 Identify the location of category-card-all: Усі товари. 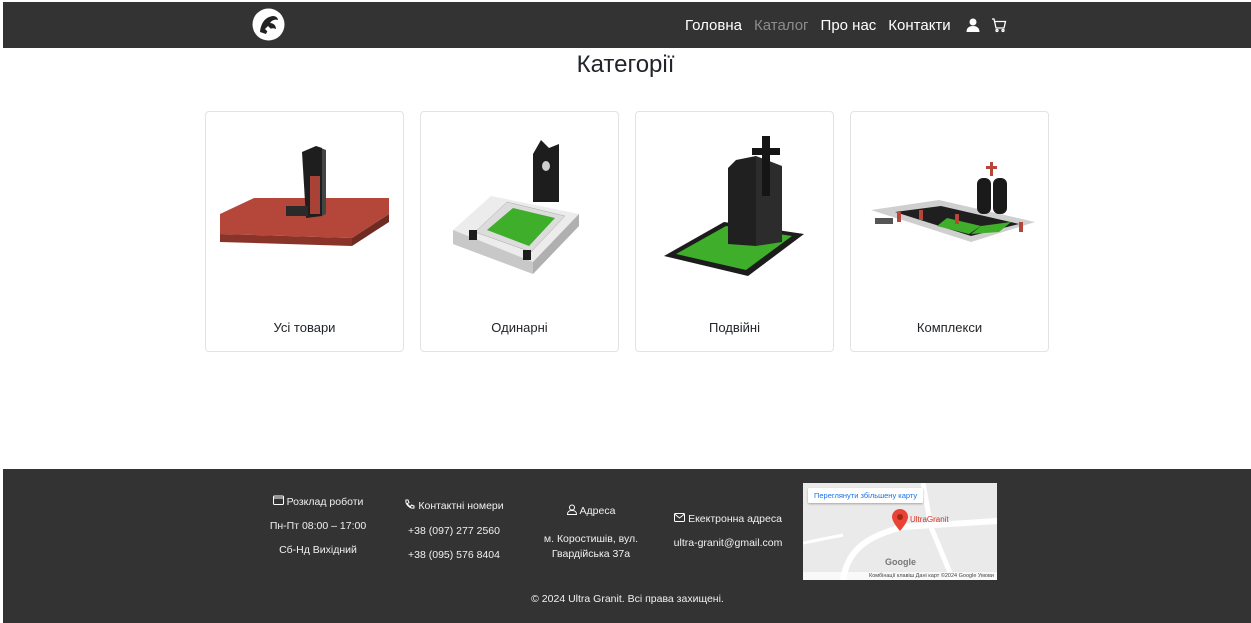
(304, 231).